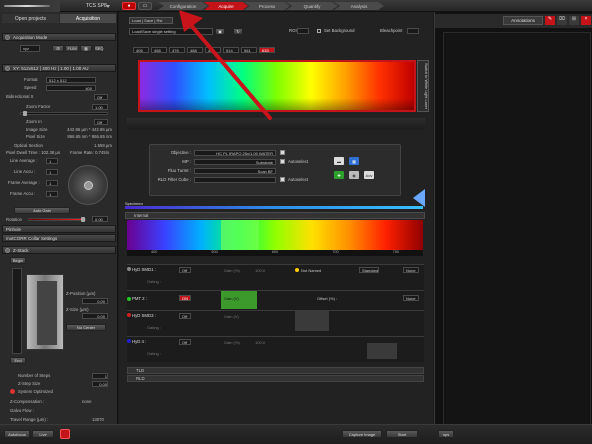 The height and width of the screenshot is (444, 592). What do you see at coordinates (191, 21) in the screenshot?
I see `arrow-head-icon` at bounding box center [191, 21].